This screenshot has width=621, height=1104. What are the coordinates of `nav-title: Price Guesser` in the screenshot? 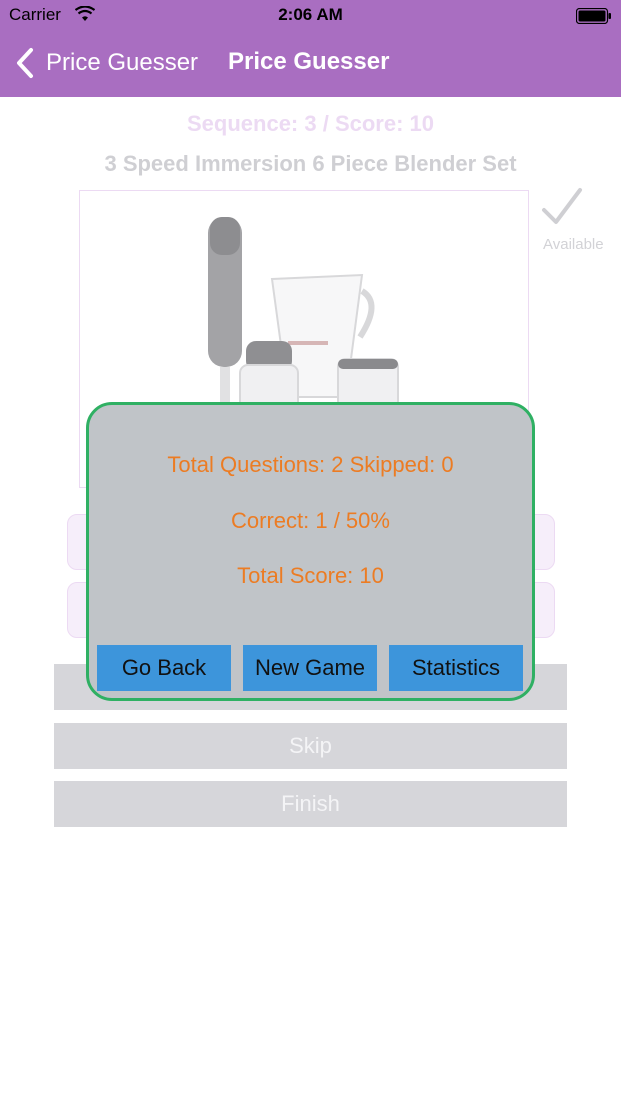 It's located at (309, 61).